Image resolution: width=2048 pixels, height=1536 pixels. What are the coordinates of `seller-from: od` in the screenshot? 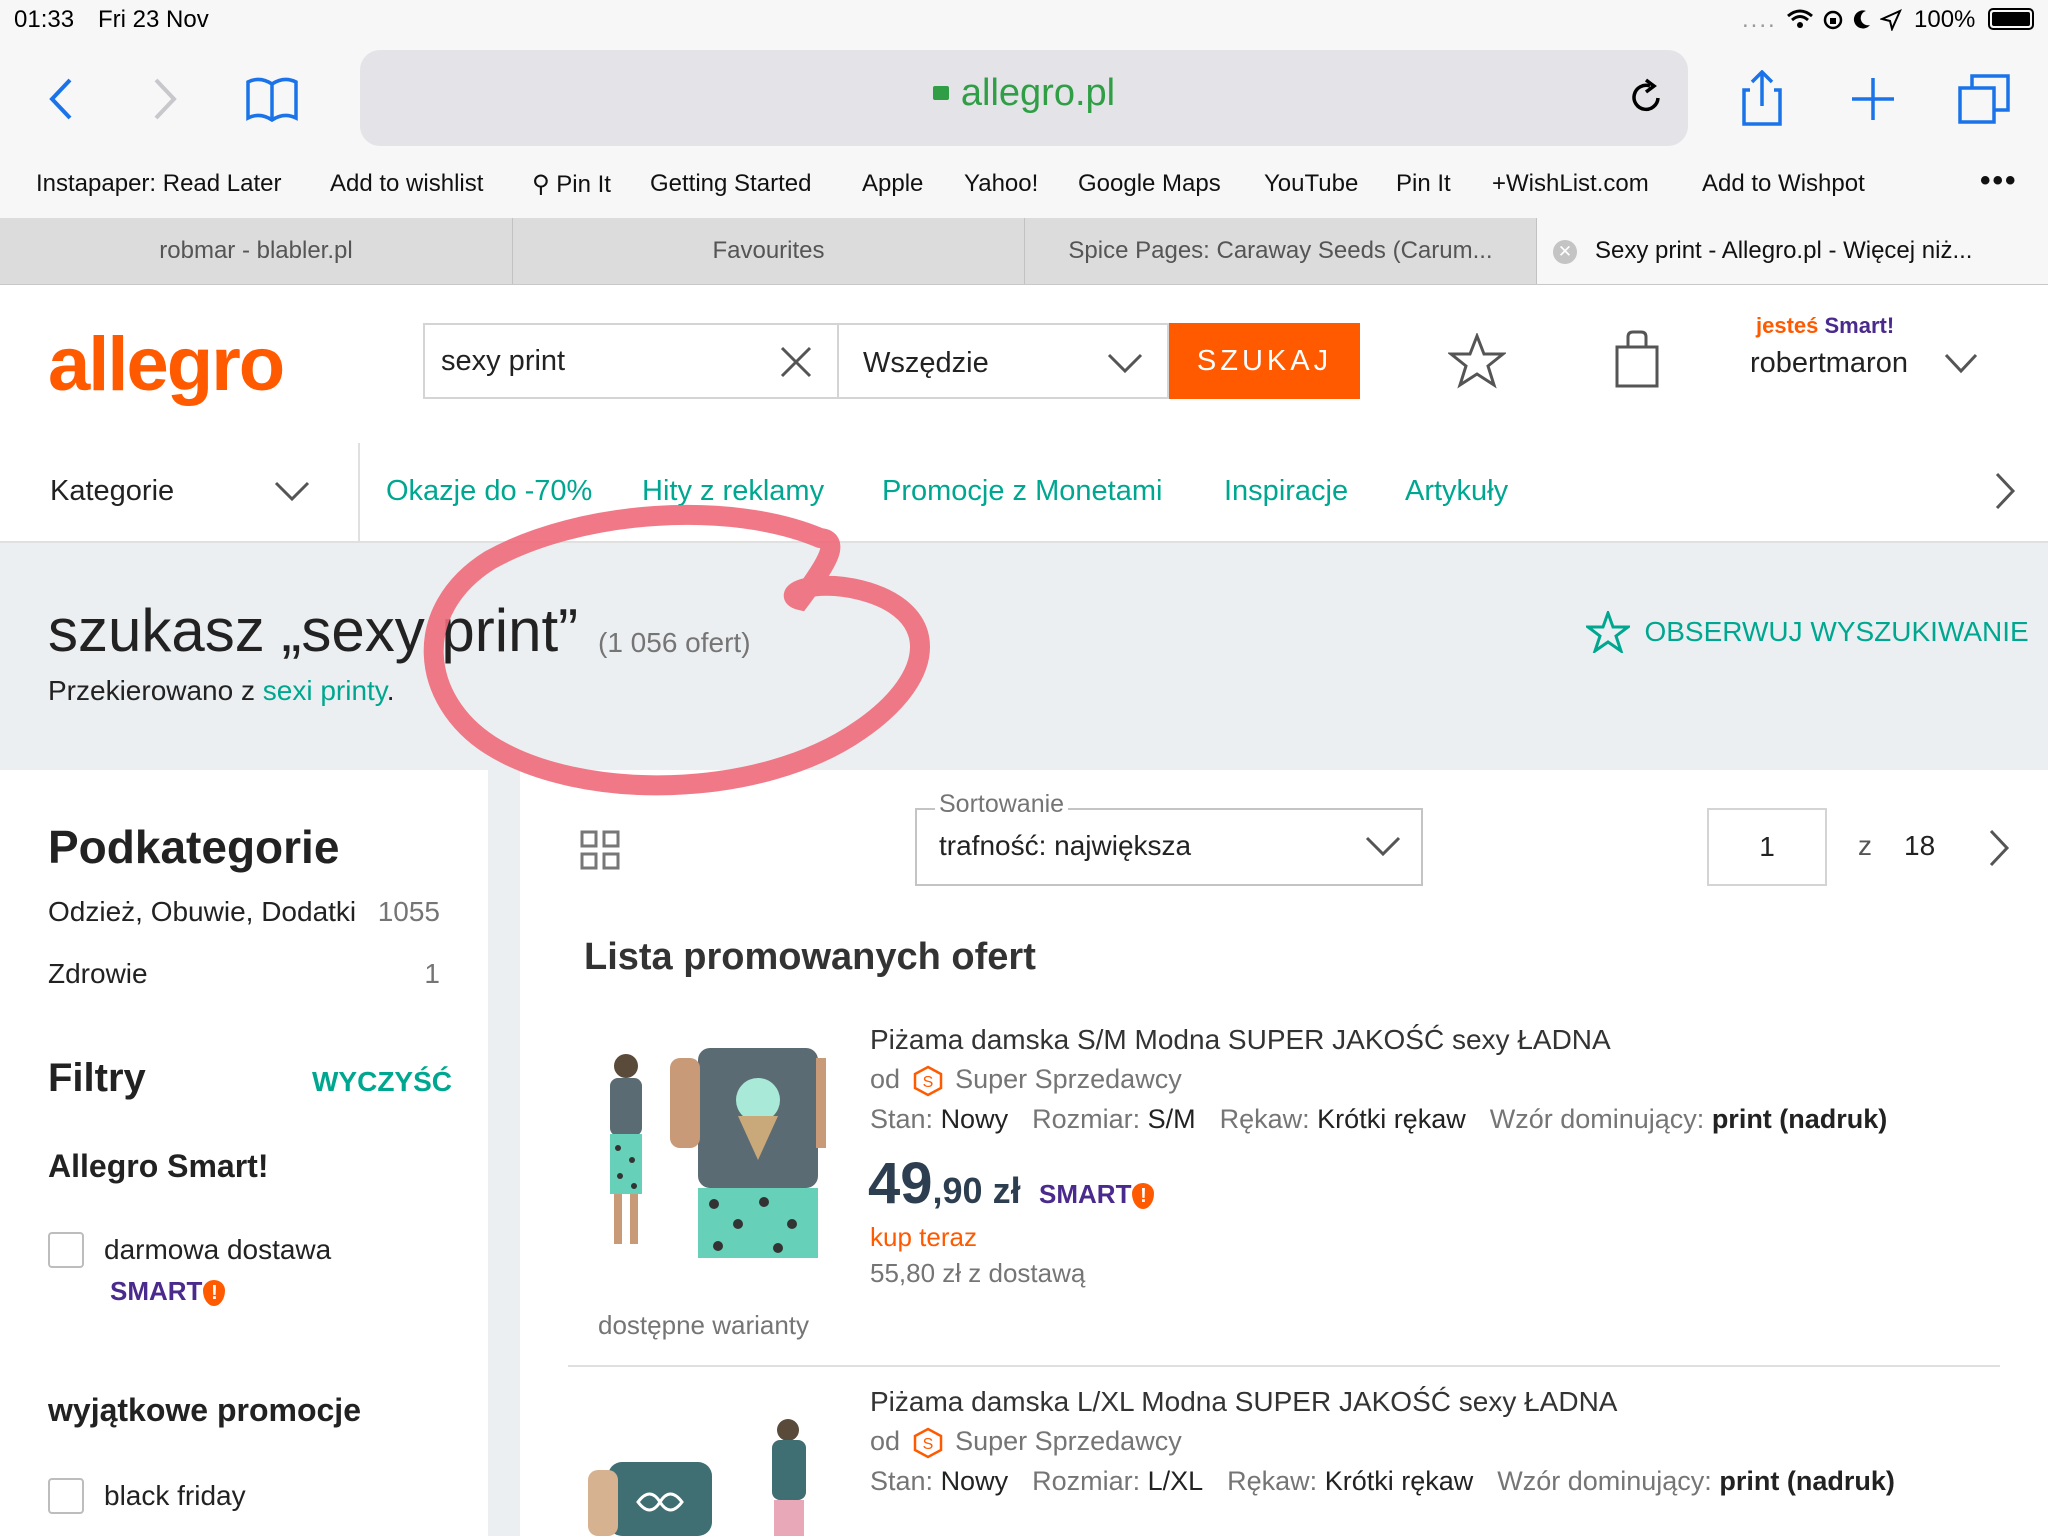 It's located at (885, 1079).